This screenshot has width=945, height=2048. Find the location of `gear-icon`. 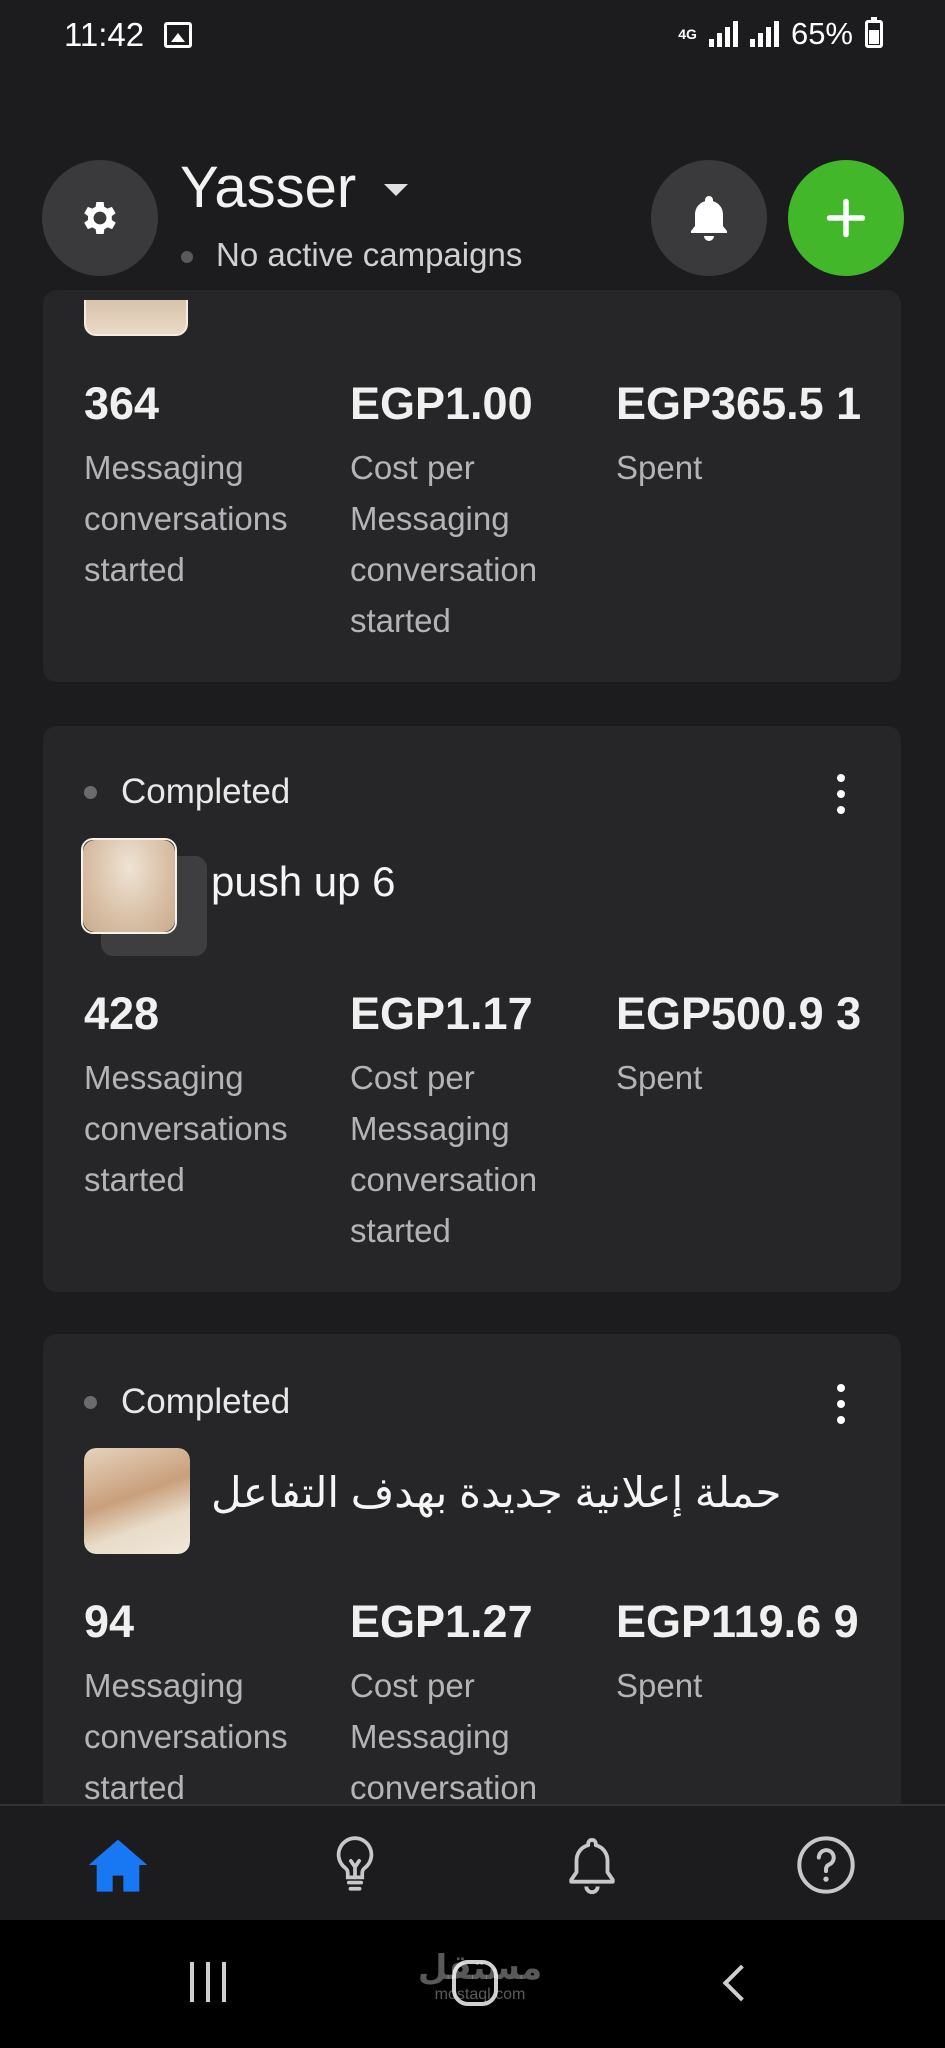

gear-icon is located at coordinates (100, 218).